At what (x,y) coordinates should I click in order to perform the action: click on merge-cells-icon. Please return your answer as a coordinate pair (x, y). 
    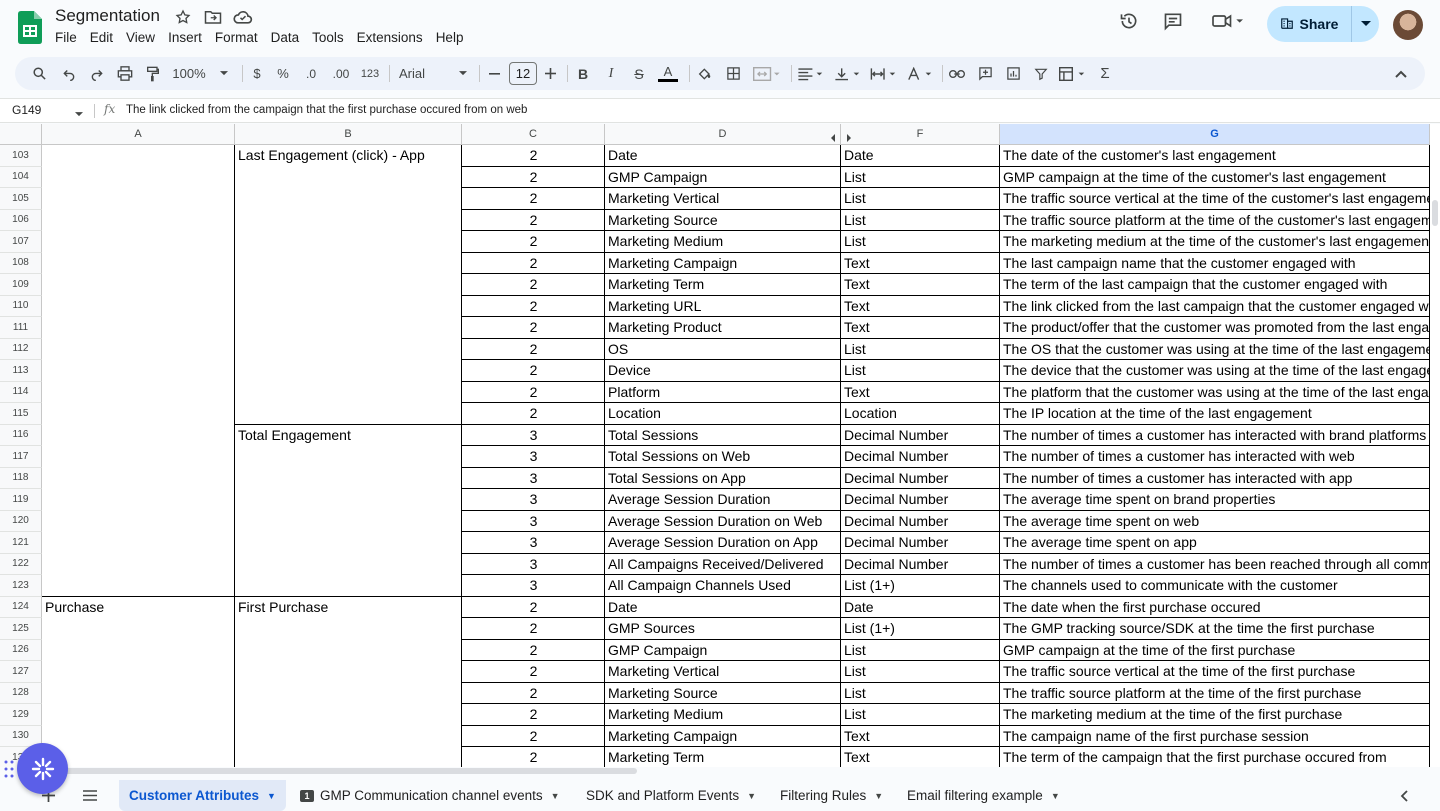
    Looking at the image, I should click on (767, 73).